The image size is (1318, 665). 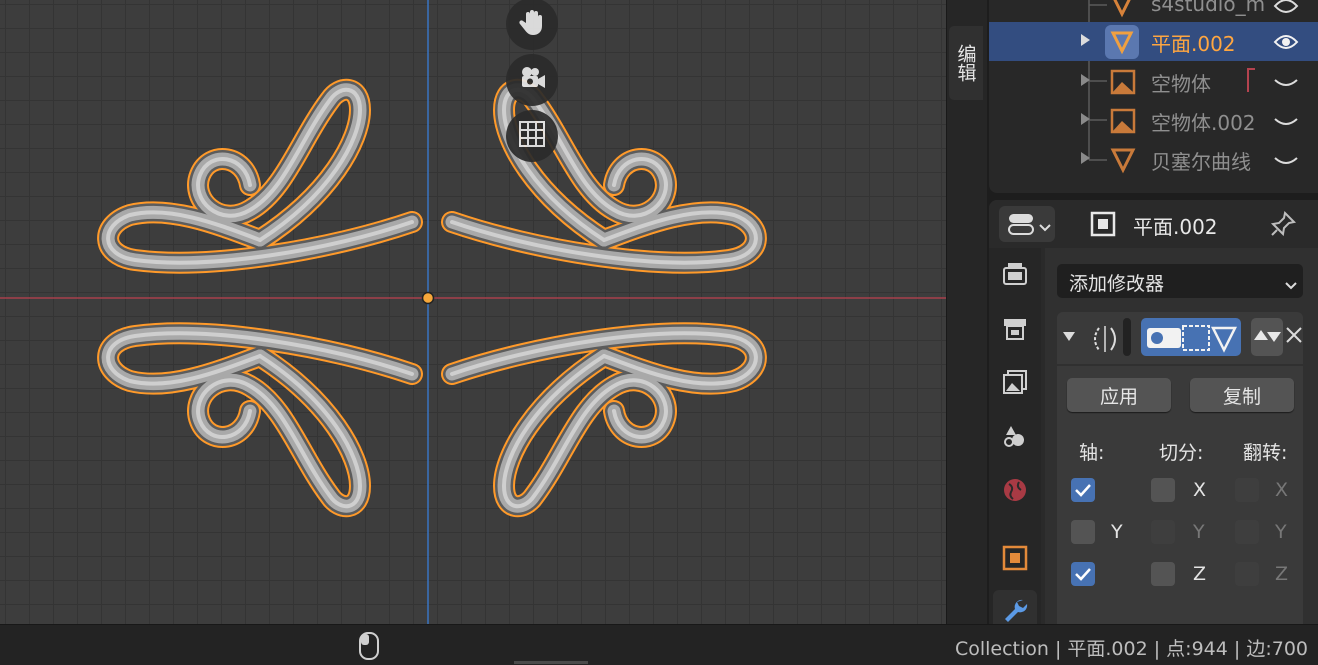 I want to click on status-bar: Collection | 平面.002 | 点:944 | 边:700, so click(x=659, y=644).